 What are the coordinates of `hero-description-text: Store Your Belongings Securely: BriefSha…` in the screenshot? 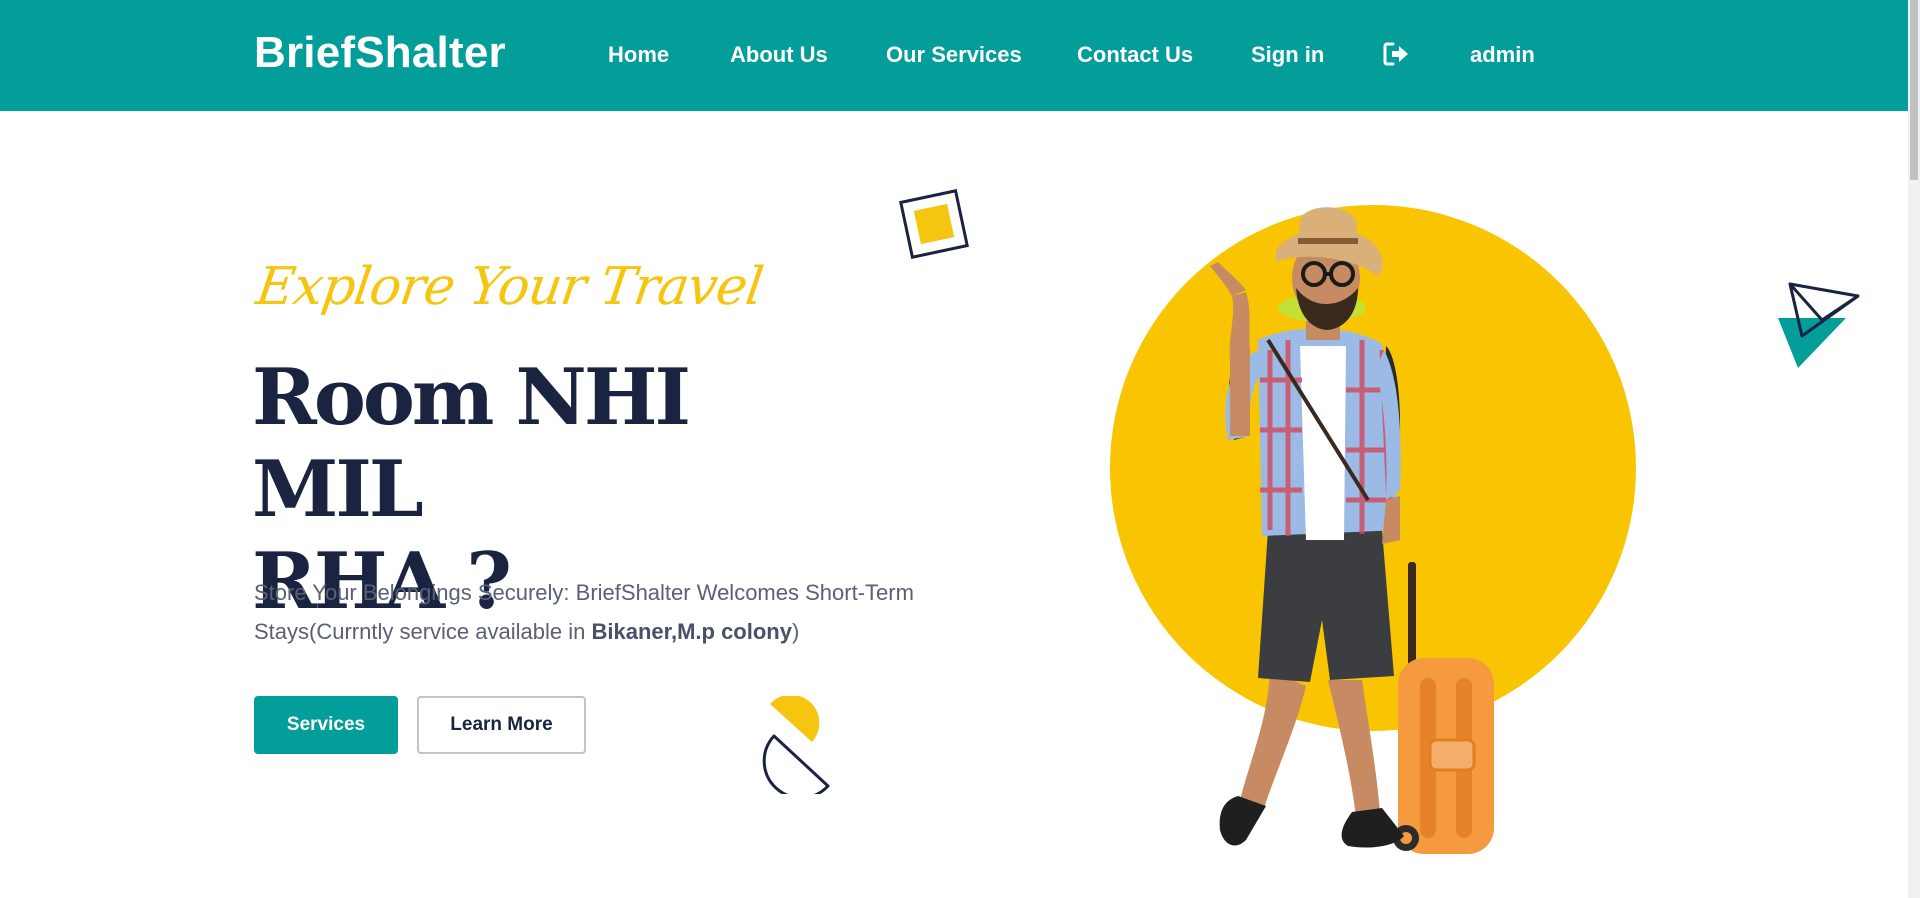 It's located at (584, 612).